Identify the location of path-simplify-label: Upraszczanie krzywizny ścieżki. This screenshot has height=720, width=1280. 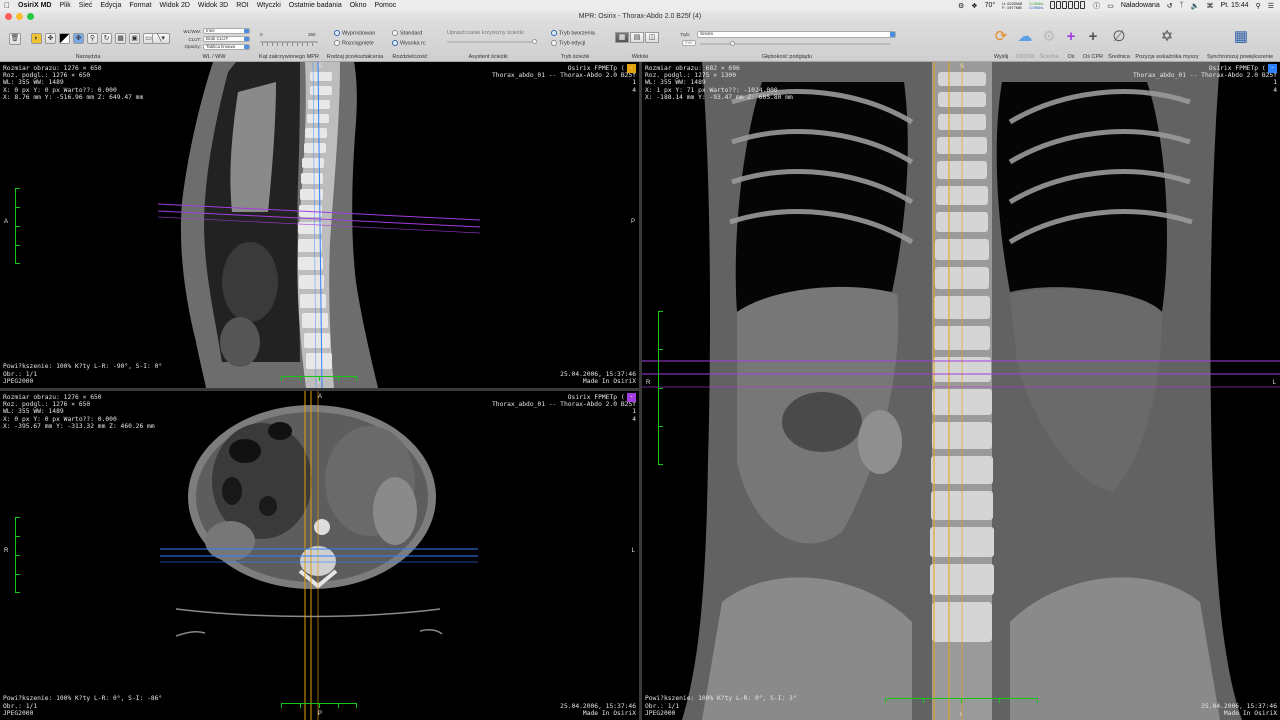
(485, 33).